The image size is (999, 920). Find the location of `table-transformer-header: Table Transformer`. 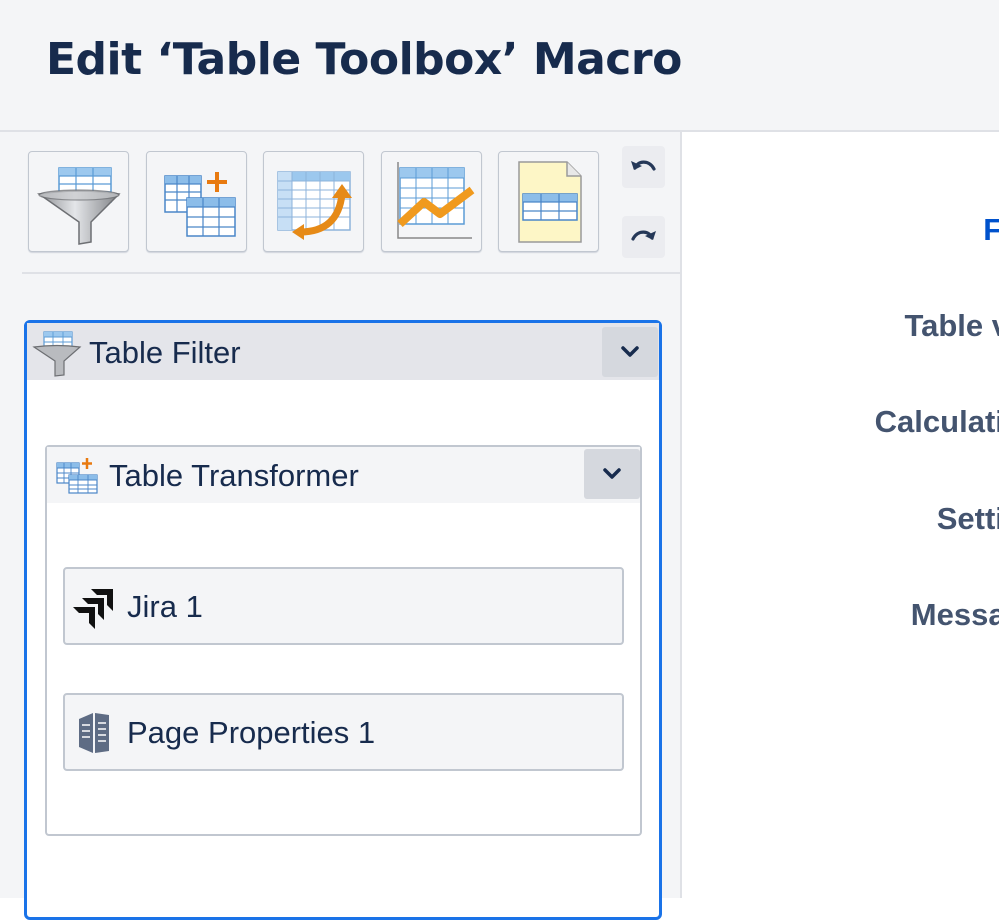

table-transformer-header: Table Transformer is located at coordinates (343, 475).